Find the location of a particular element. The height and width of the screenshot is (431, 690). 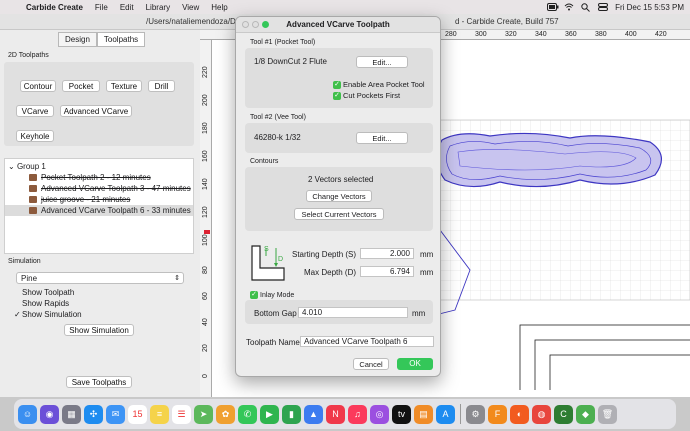

control-center-icon is located at coordinates (603, 7).